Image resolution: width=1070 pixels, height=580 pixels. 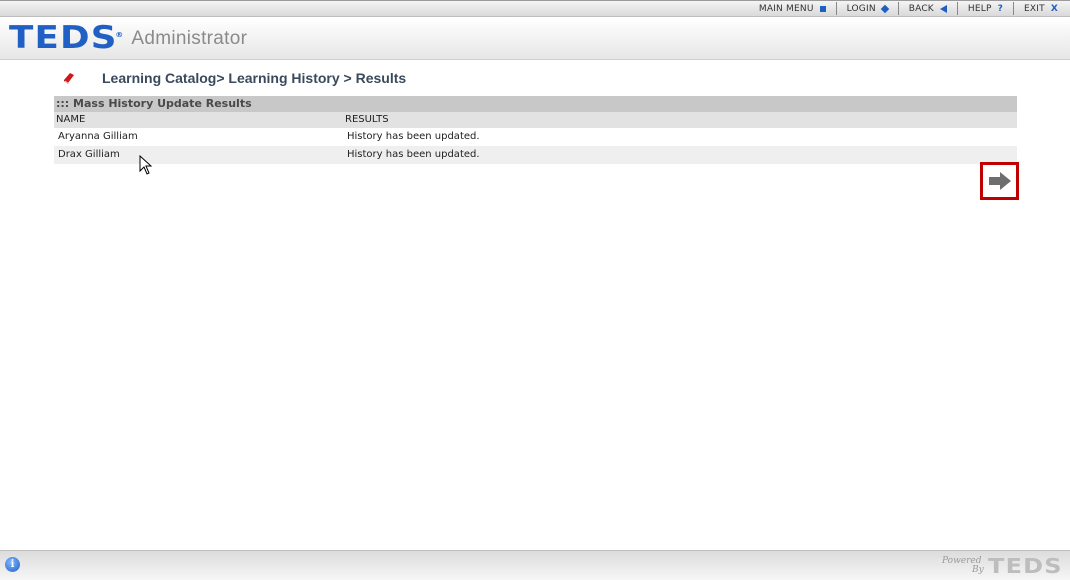 I want to click on powered-by: Powered By TEDS, so click(x=1003, y=566).